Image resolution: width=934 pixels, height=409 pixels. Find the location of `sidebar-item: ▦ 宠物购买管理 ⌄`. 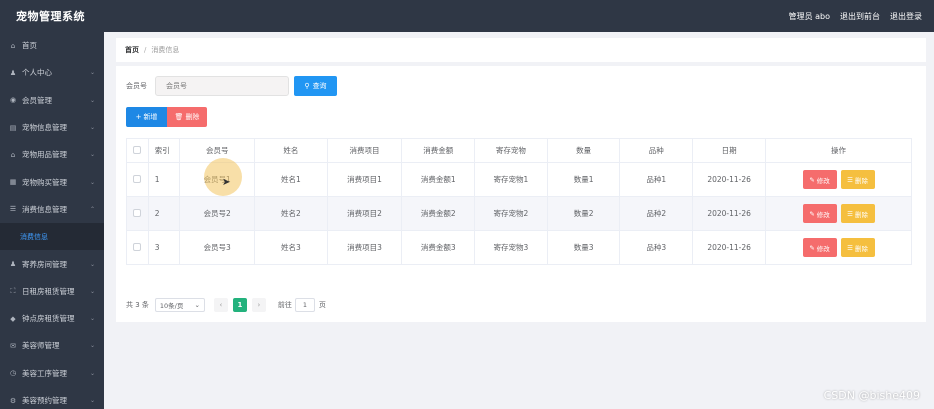

sidebar-item: ▦ 宠物购买管理 ⌄ is located at coordinates (52, 181).